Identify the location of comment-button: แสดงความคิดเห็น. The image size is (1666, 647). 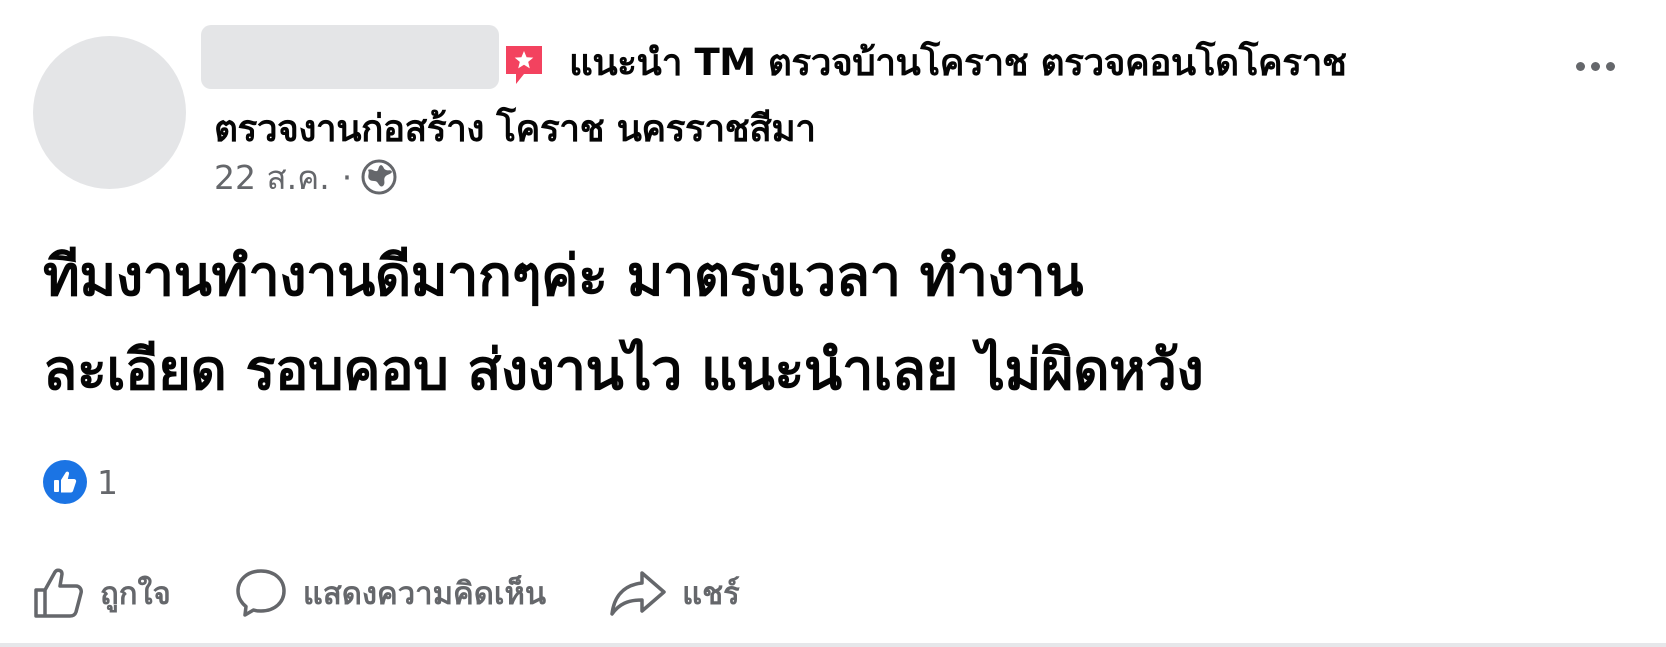
(389, 593).